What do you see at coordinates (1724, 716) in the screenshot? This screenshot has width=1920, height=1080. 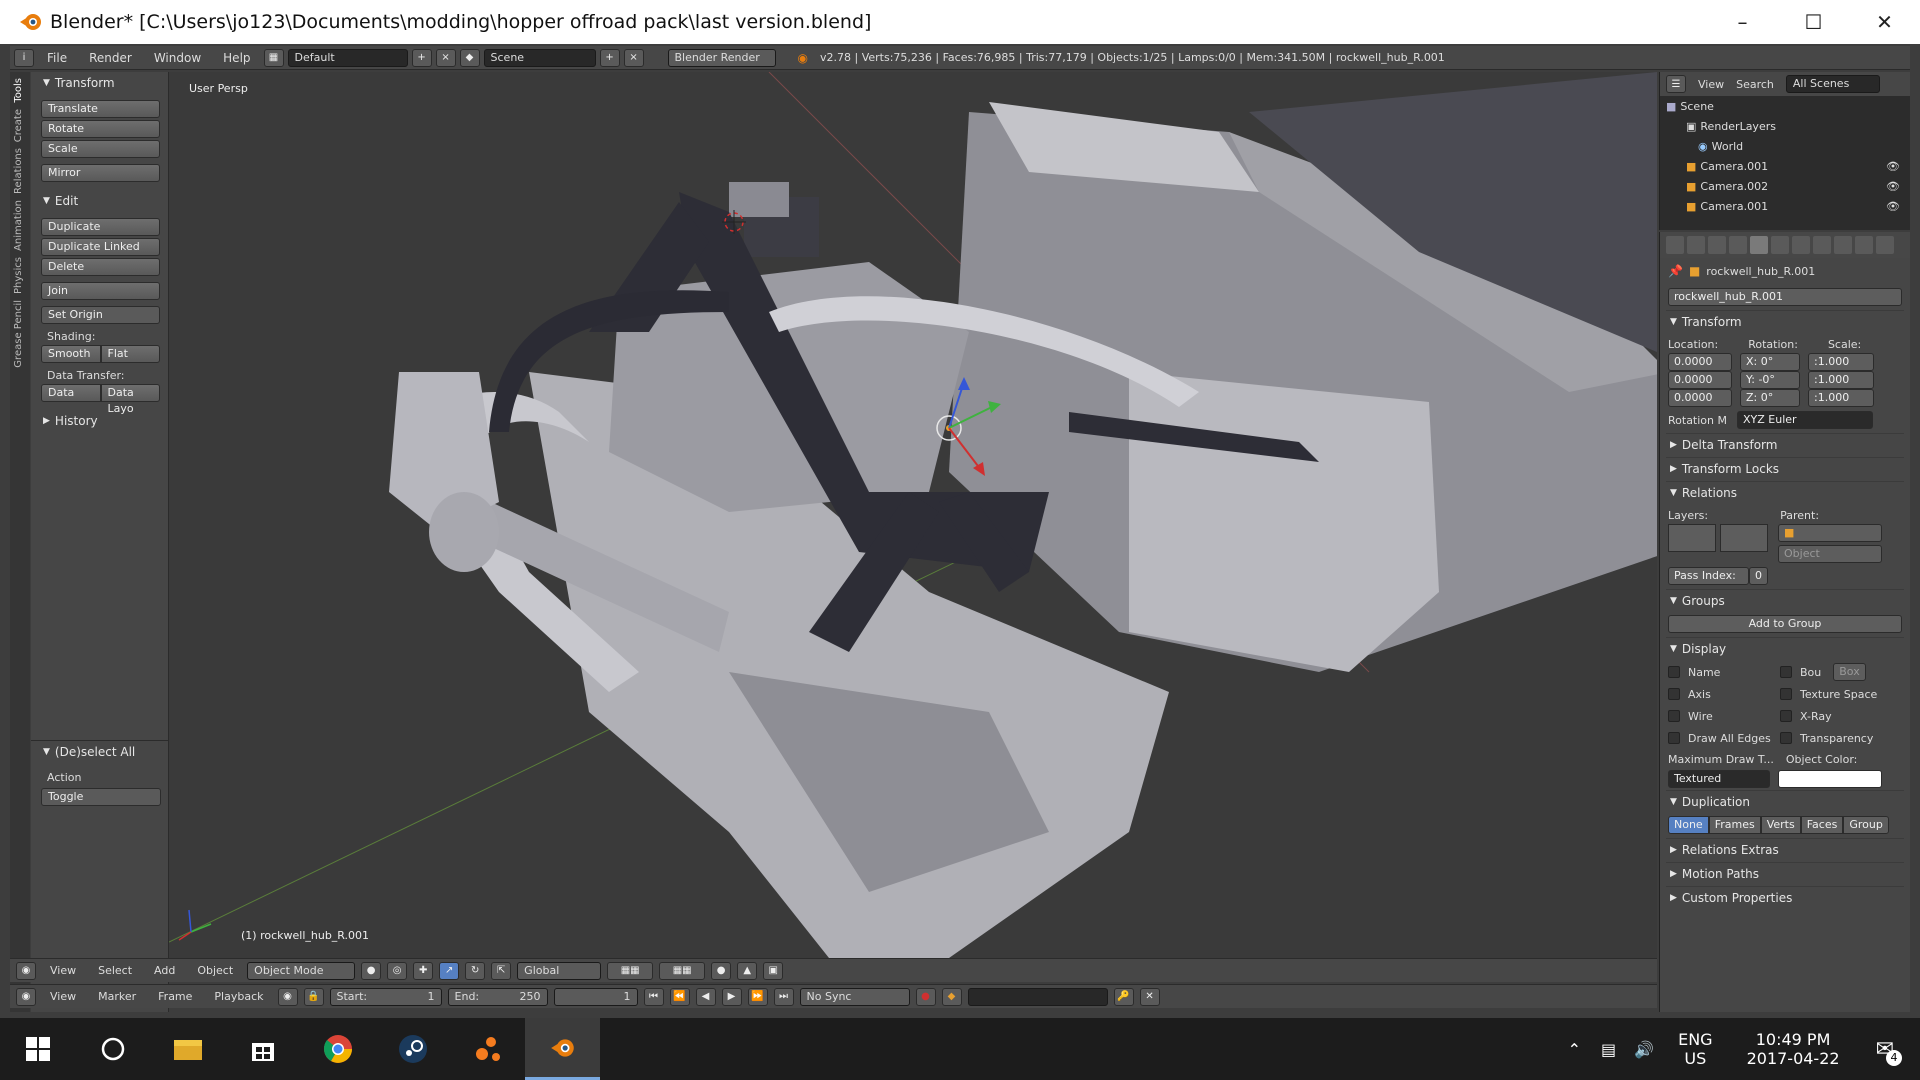 I see `display-wire-checkbox: Wire` at bounding box center [1724, 716].